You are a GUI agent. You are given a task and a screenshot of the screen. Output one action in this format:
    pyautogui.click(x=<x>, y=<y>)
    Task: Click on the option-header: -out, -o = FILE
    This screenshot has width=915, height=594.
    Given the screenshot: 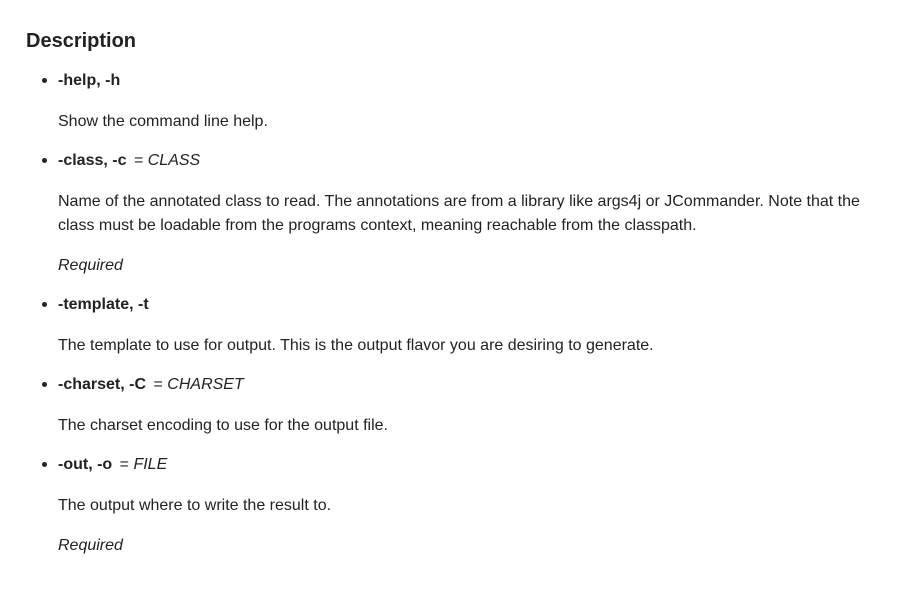 What is the action you would take?
    pyautogui.click(x=479, y=465)
    